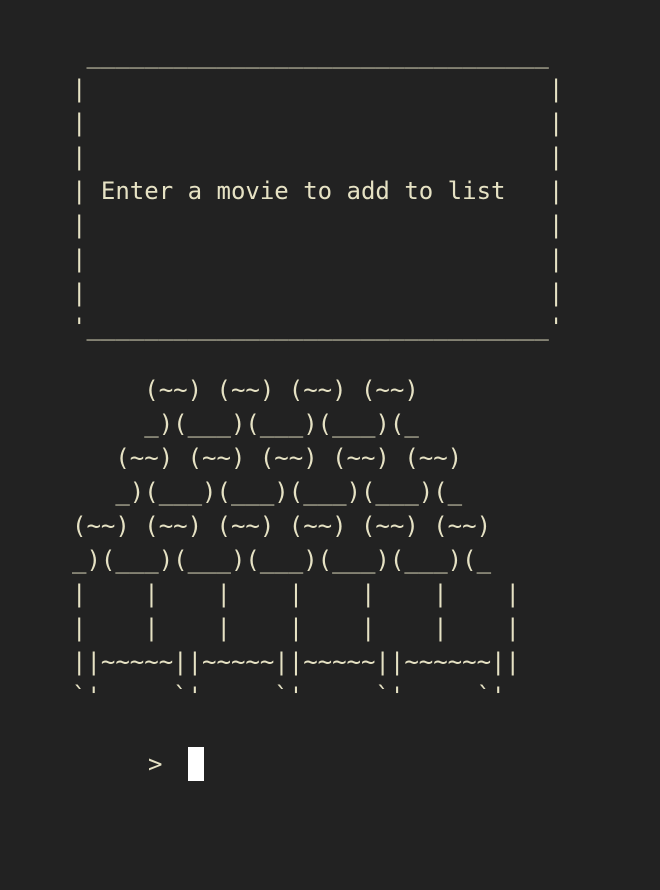  I want to click on art-line: (~~) (~~) (~~) (~~) (~~) (~~), so click(282, 526).